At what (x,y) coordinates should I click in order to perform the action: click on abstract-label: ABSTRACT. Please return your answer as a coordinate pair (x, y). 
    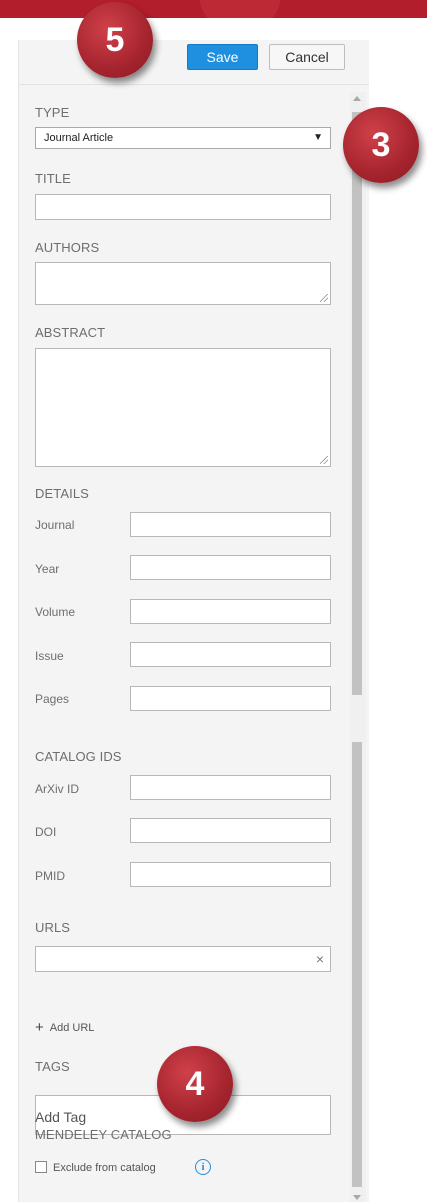
    Looking at the image, I should click on (70, 332).